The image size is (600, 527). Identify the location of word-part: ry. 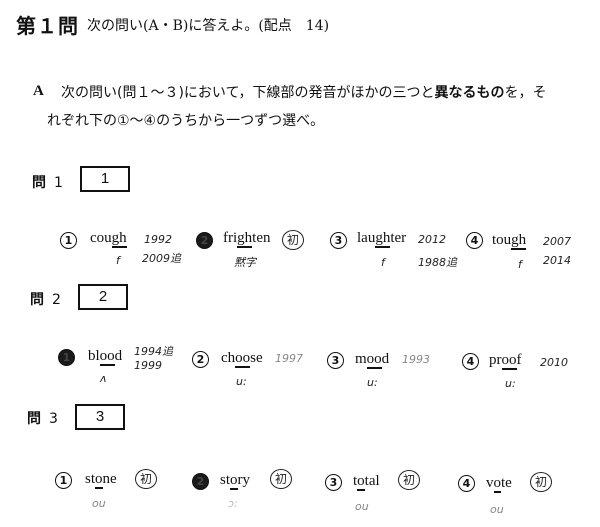
(244, 480).